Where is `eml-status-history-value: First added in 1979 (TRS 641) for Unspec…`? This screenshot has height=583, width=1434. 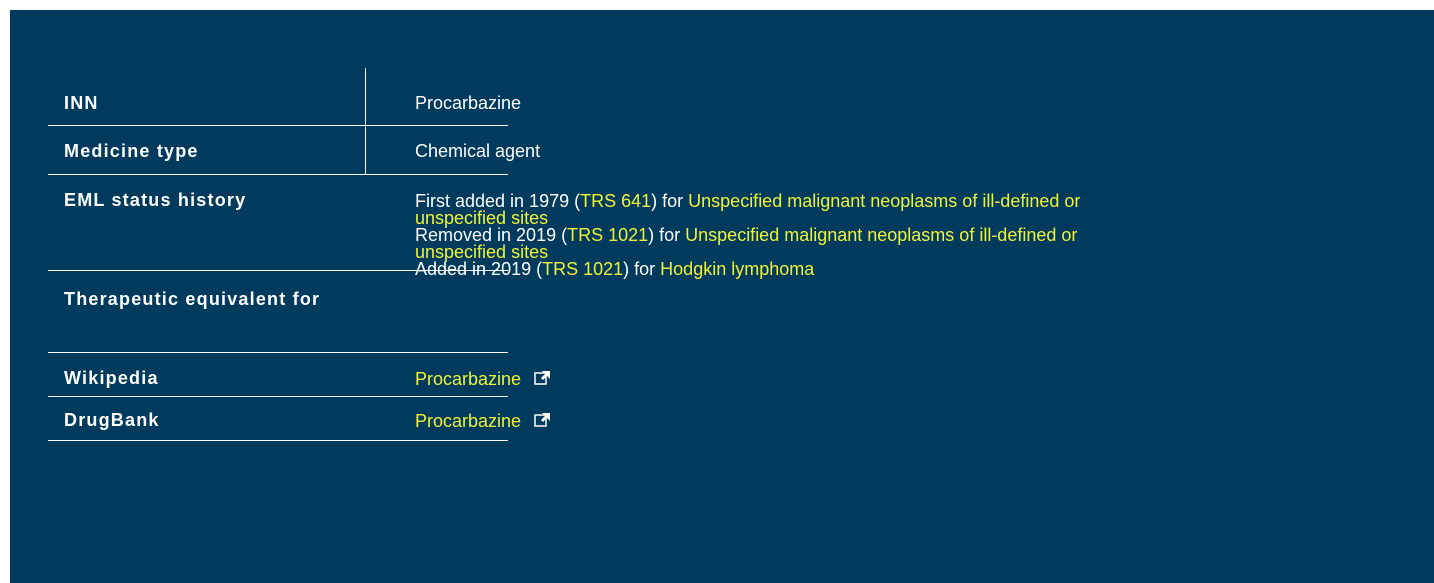
eml-status-history-value: First added in 1979 (TRS 641) for Unspec… is located at coordinates (722, 226).